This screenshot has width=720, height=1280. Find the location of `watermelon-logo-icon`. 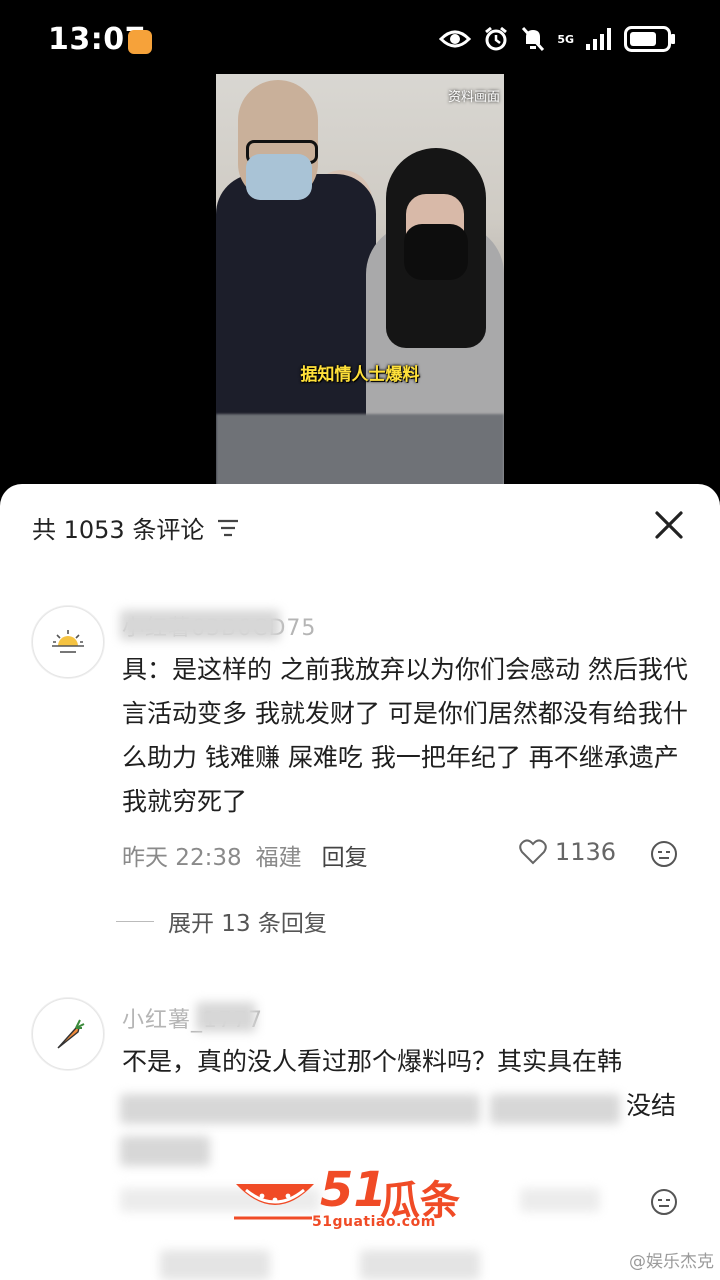

watermelon-logo-icon is located at coordinates (274, 1202).